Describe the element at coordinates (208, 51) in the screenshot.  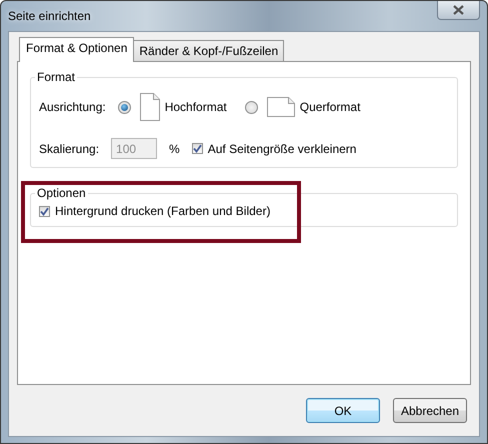
I see `tab: Ränder & Kopf-/Fußzeilen` at that location.